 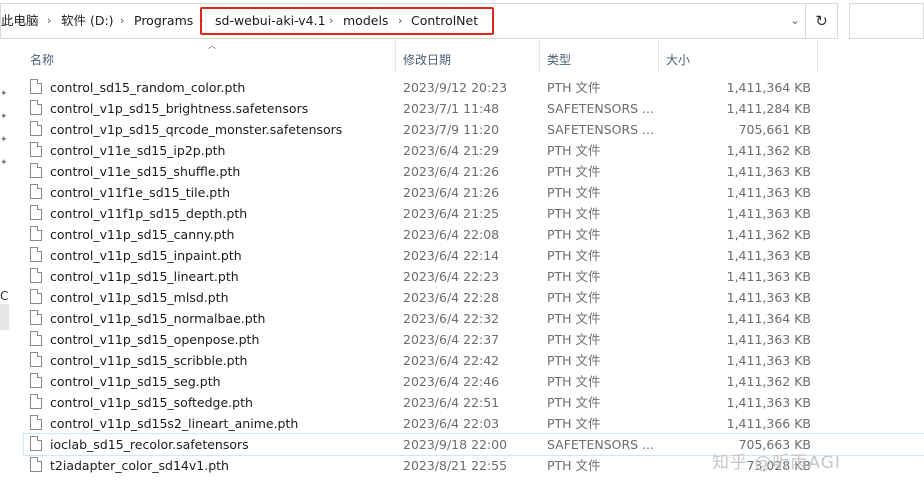 What do you see at coordinates (455, 444) in the screenshot?
I see `file-modified-date: 2023/9/18 22:00` at bounding box center [455, 444].